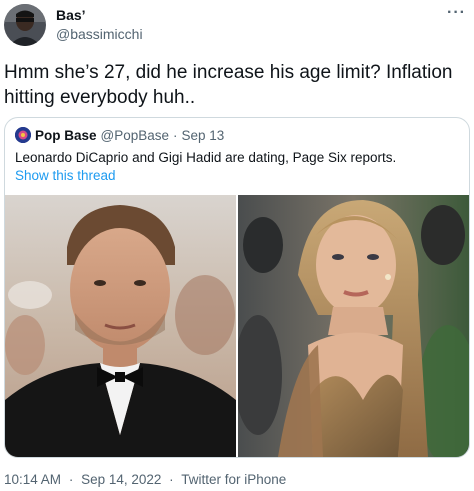 Image resolution: width=474 pixels, height=491 pixels. I want to click on author-avatar, so click(25, 25).